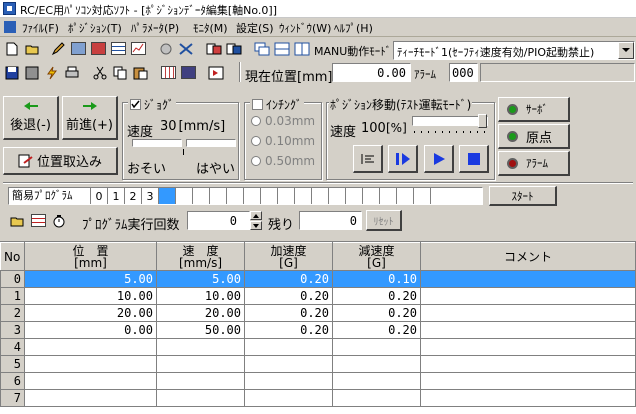 This screenshot has width=636, height=414. I want to click on cell-pos: 20.00, so click(90, 313).